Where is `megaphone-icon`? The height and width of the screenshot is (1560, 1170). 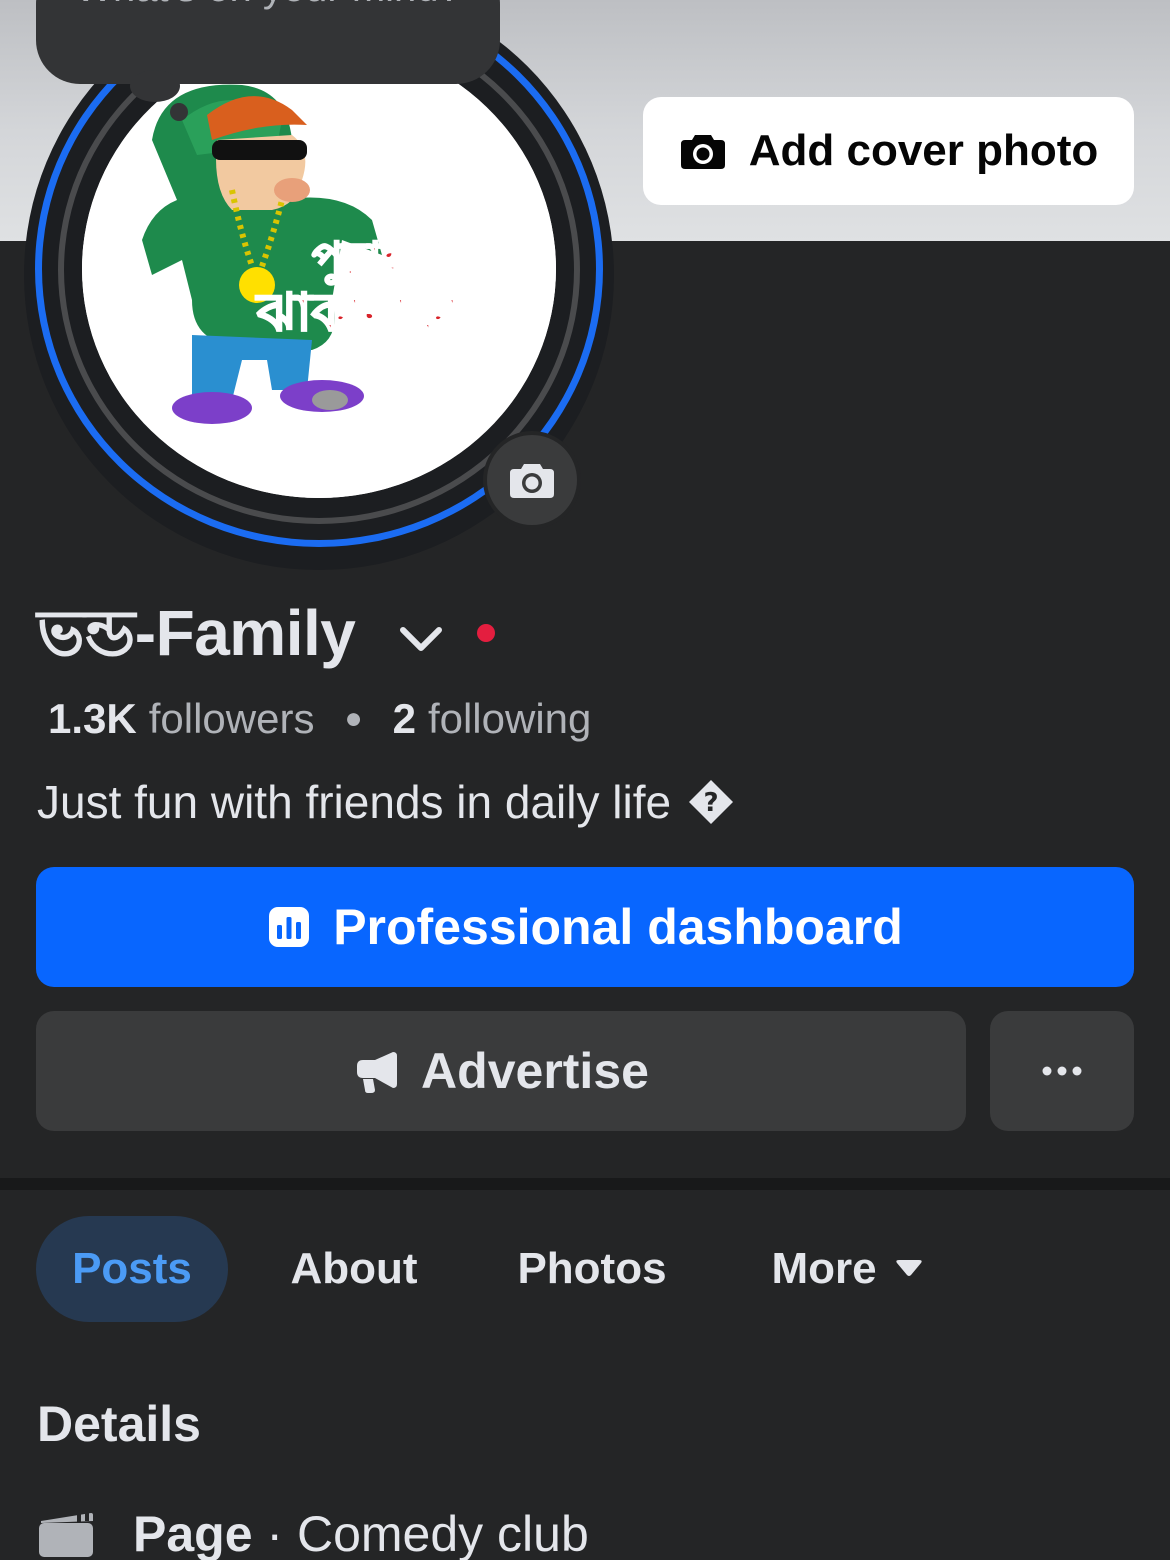
megaphone-icon is located at coordinates (377, 1072).